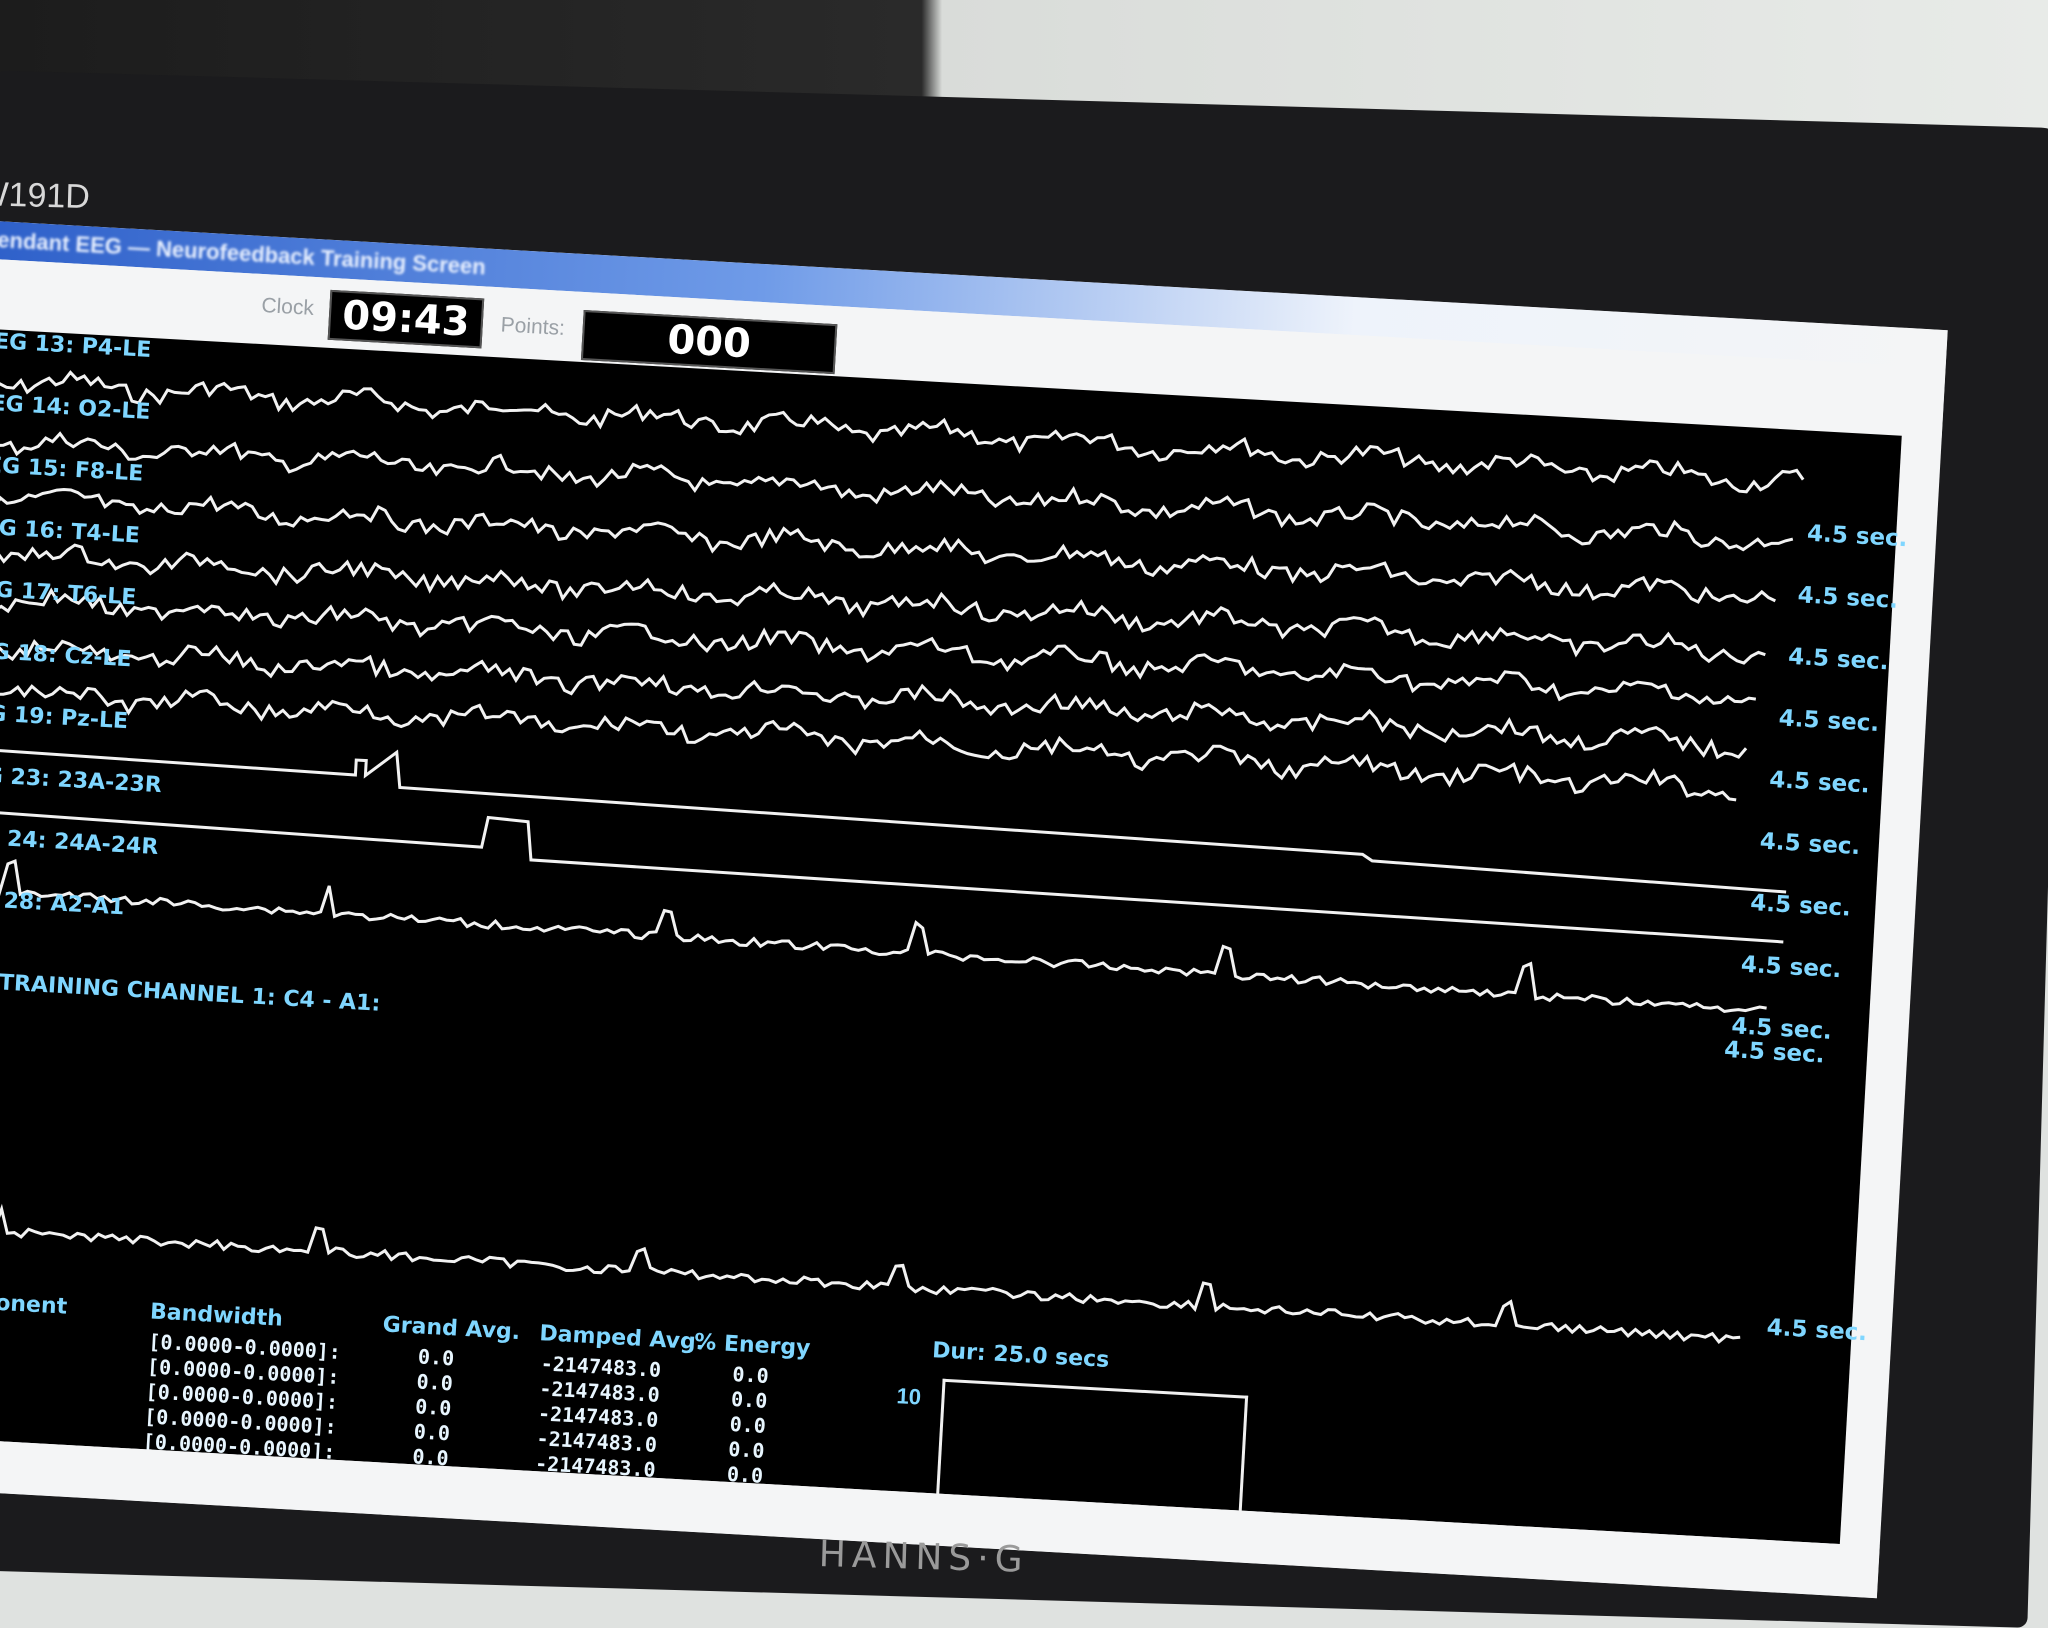  What do you see at coordinates (406, 319) in the screenshot?
I see `clock-display: 09:43` at bounding box center [406, 319].